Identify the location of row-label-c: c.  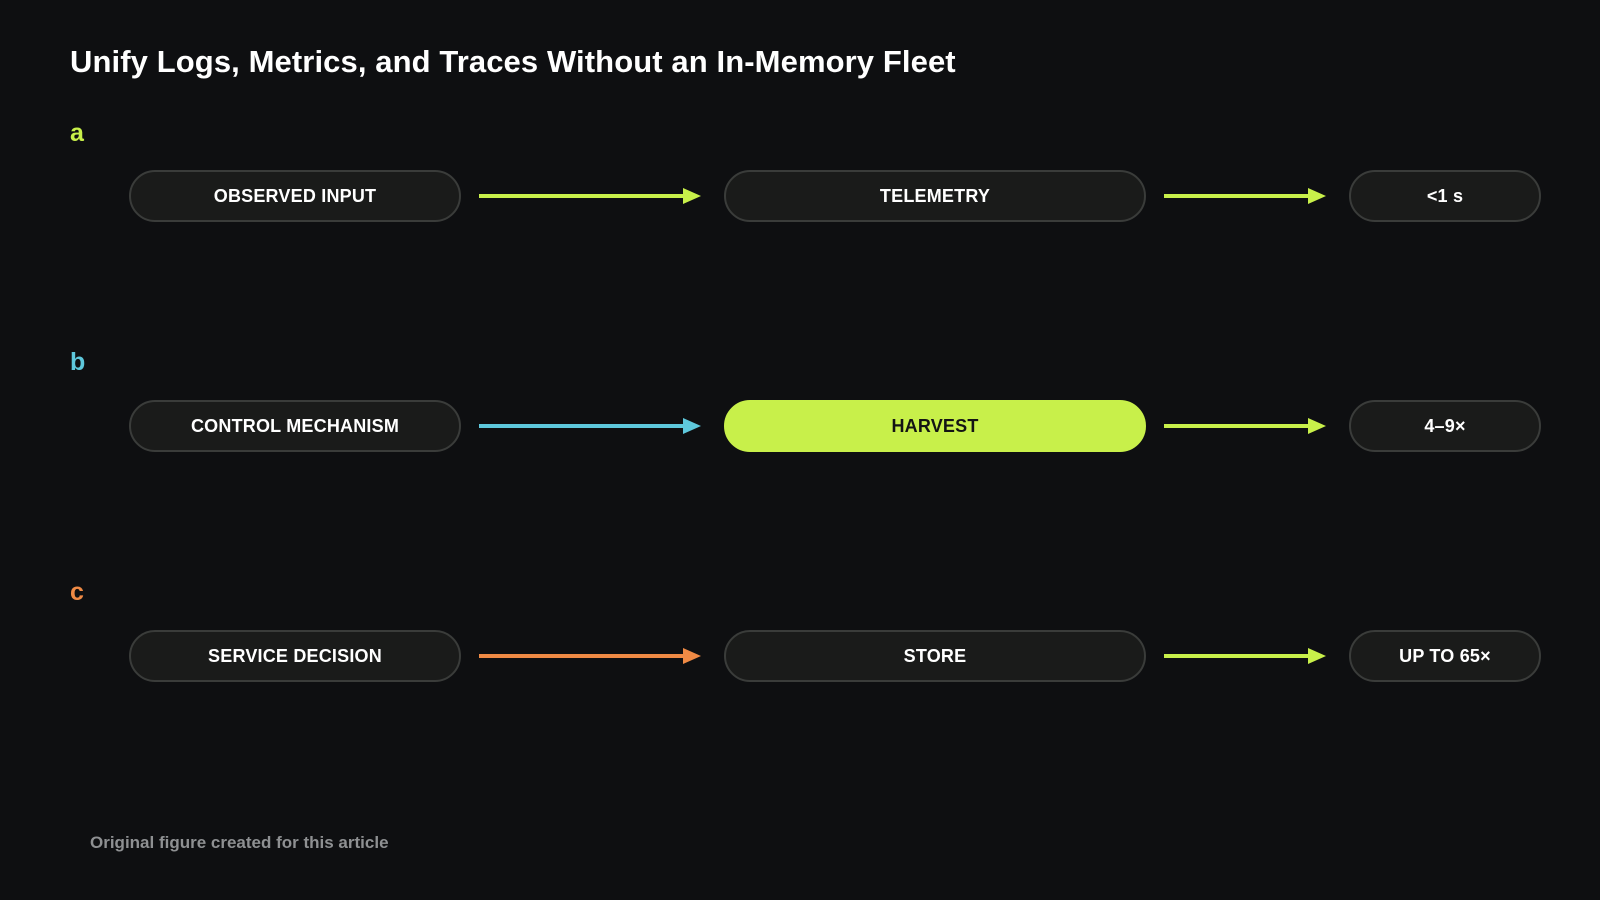
(77, 592).